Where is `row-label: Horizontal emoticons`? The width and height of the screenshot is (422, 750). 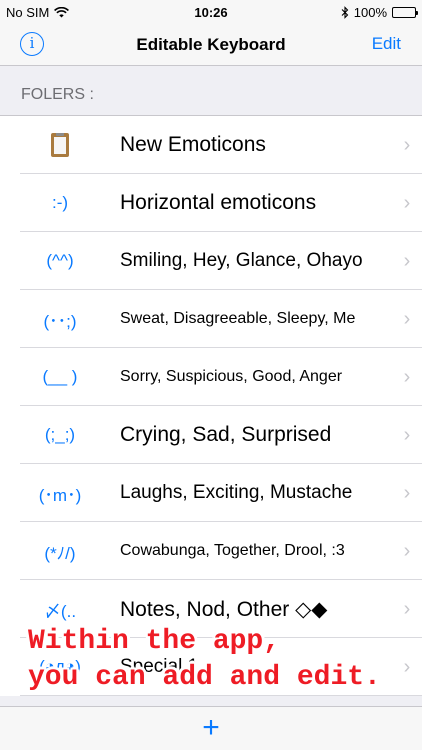
row-label: Horizontal emoticons is located at coordinates (218, 202).